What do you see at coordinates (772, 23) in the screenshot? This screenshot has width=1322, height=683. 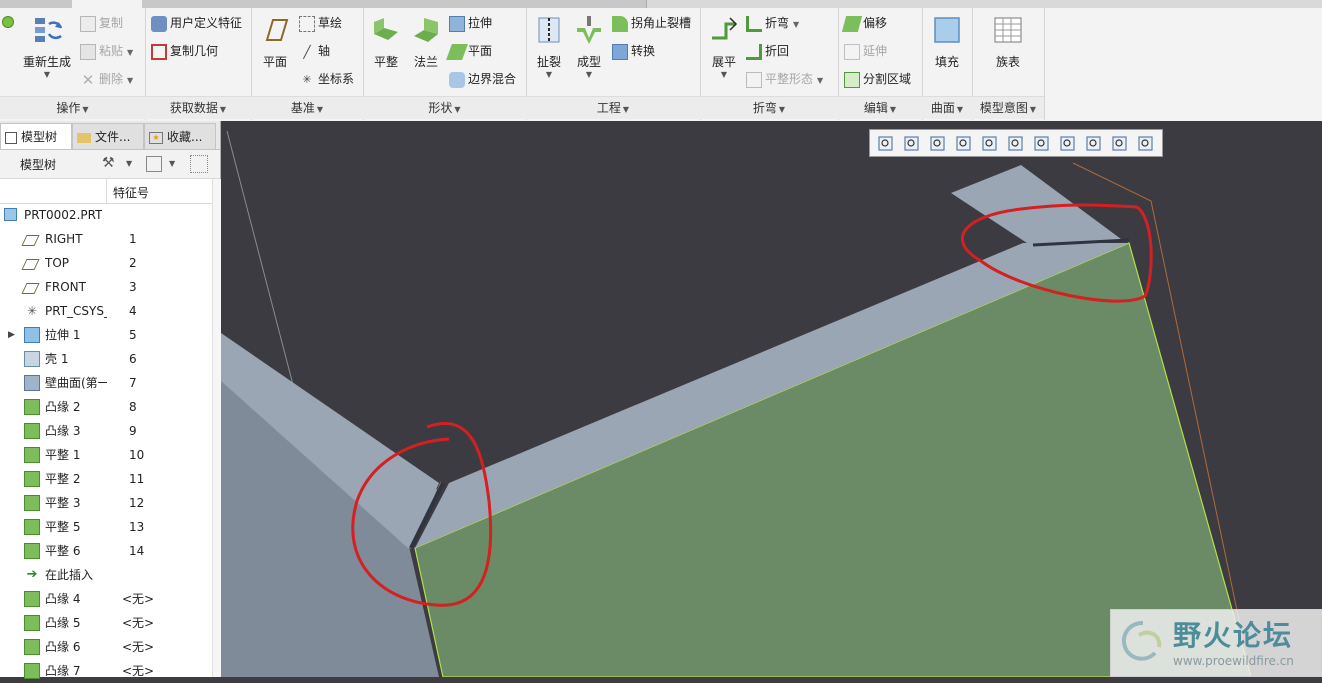 I see `bend-button: 折弯 ▼` at bounding box center [772, 23].